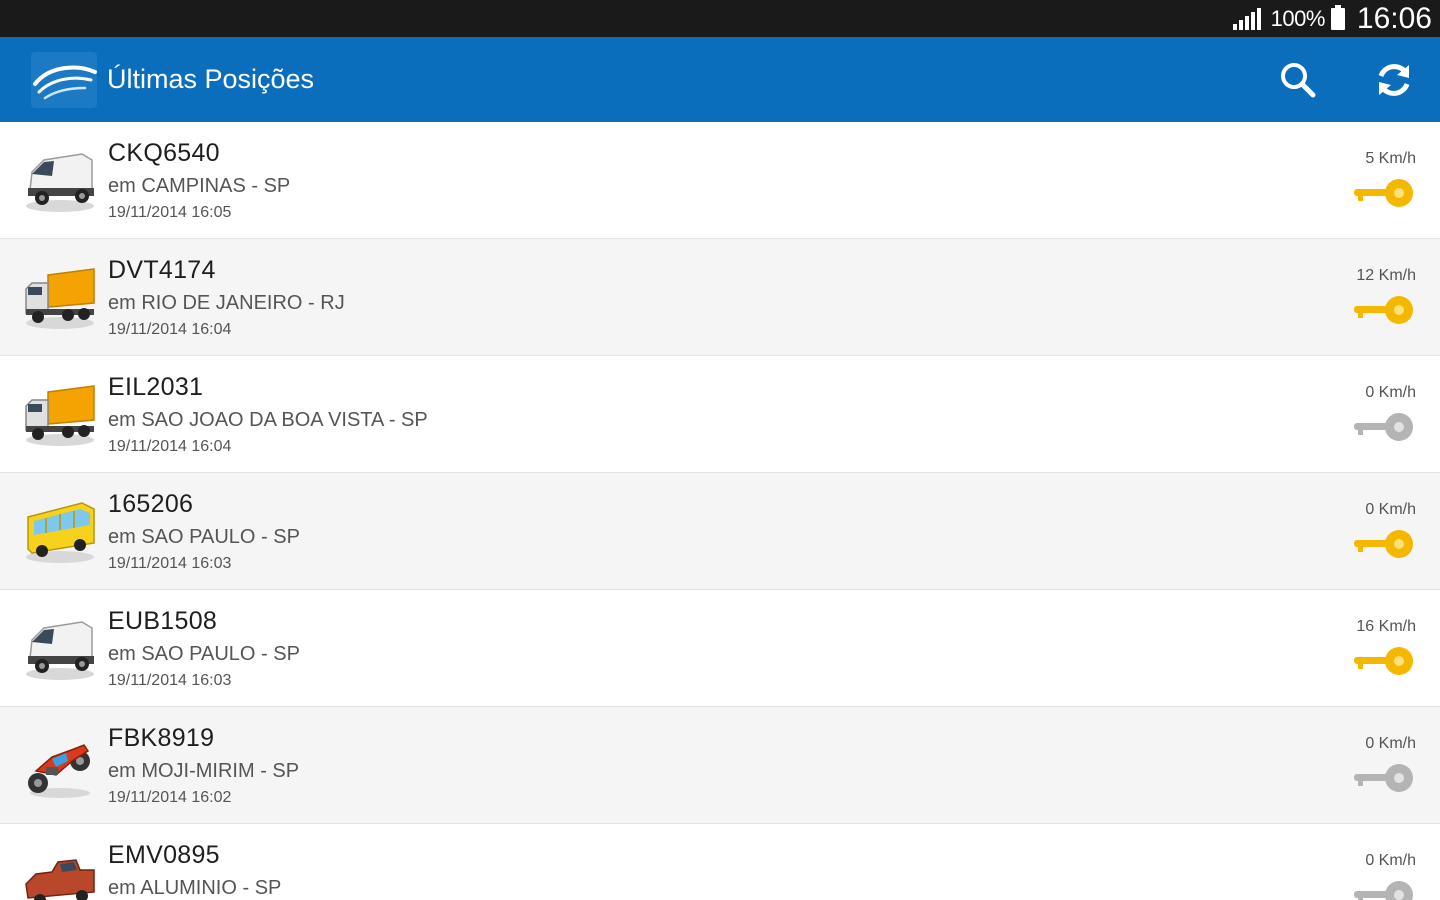 The height and width of the screenshot is (900, 1440). I want to click on vehicle-plate: CKQ6540, so click(164, 153).